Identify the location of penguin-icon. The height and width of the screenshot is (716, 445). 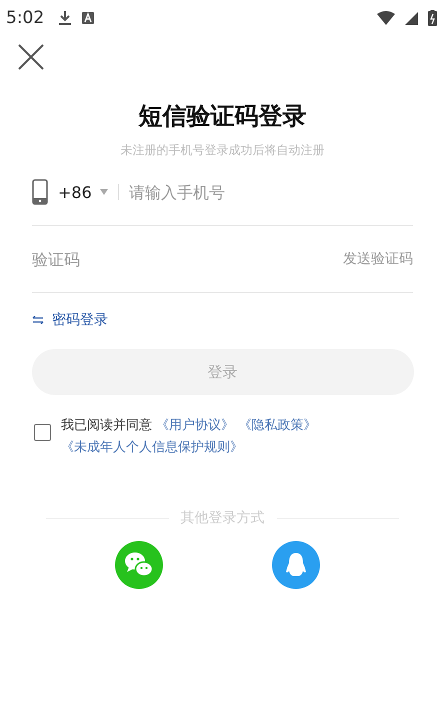
(296, 565).